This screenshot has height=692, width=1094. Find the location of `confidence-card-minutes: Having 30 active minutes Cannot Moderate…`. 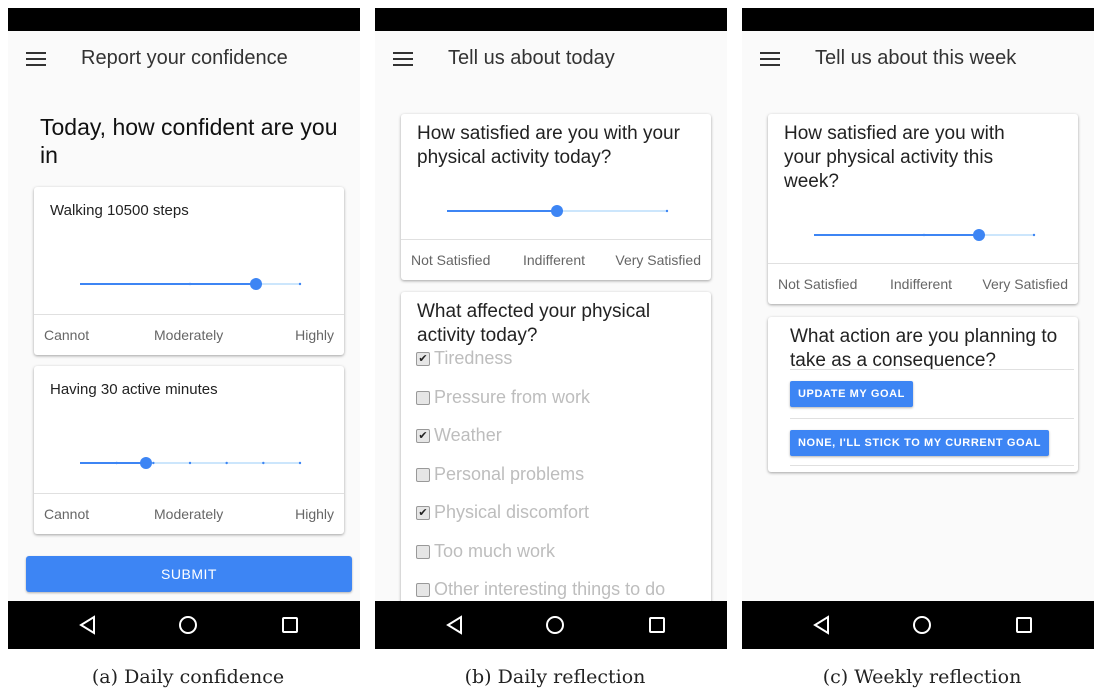

confidence-card-minutes: Having 30 active minutes Cannot Moderate… is located at coordinates (189, 450).